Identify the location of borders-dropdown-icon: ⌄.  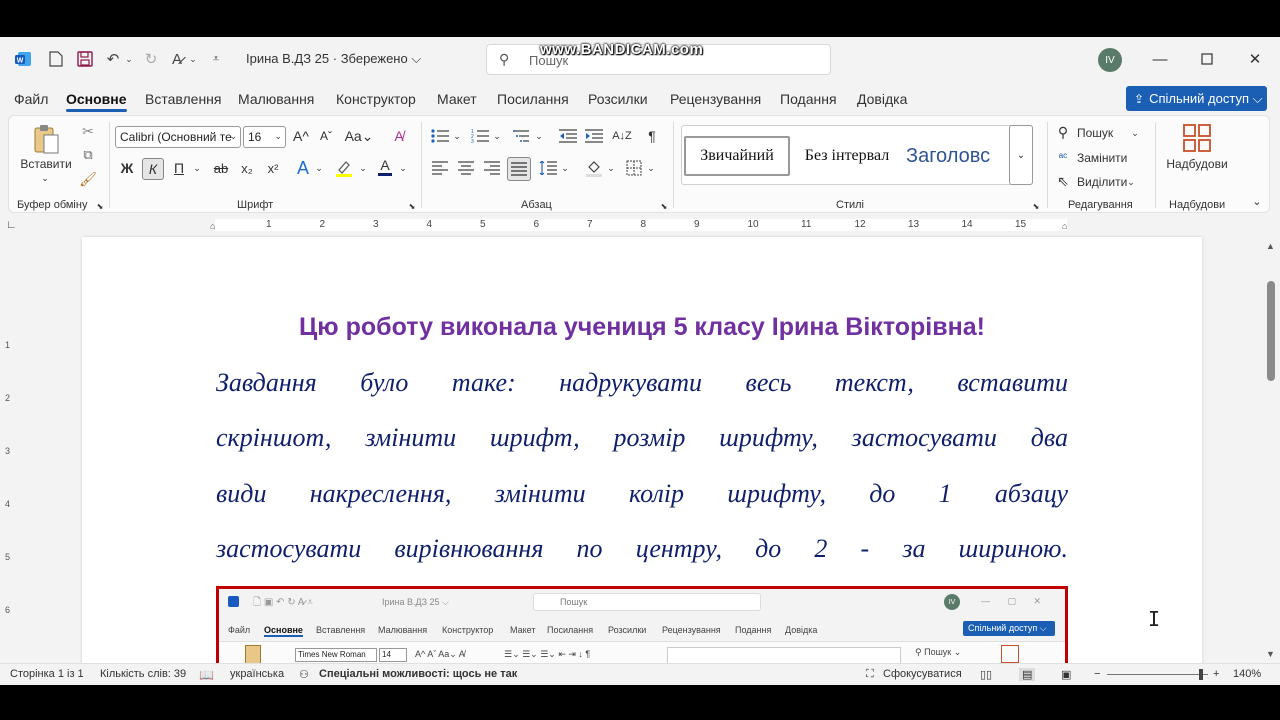
(651, 168).